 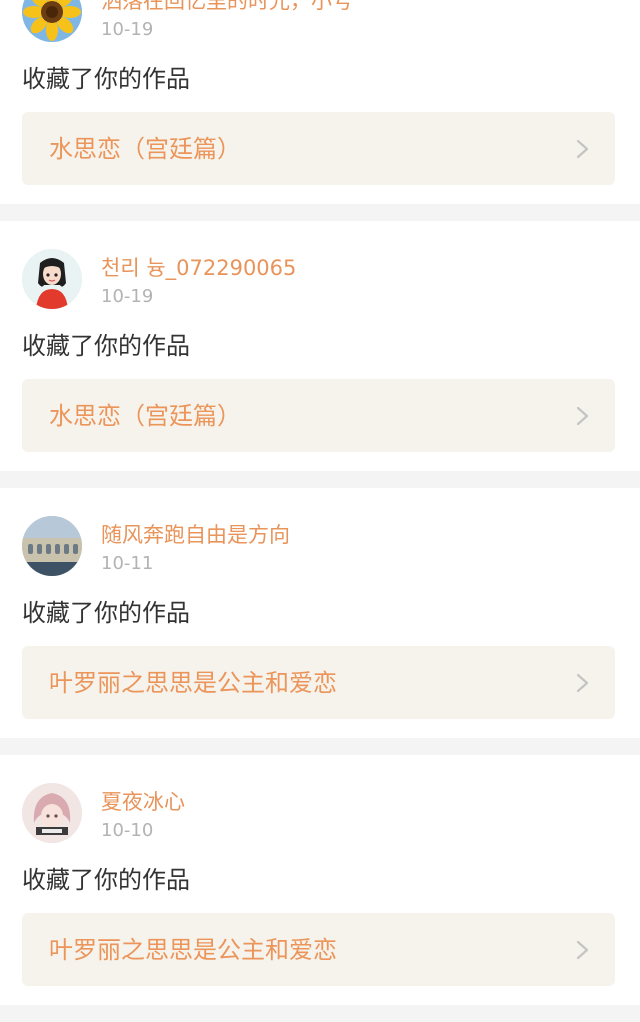 I want to click on username: 천리 늉_072290065, so click(x=198, y=268).